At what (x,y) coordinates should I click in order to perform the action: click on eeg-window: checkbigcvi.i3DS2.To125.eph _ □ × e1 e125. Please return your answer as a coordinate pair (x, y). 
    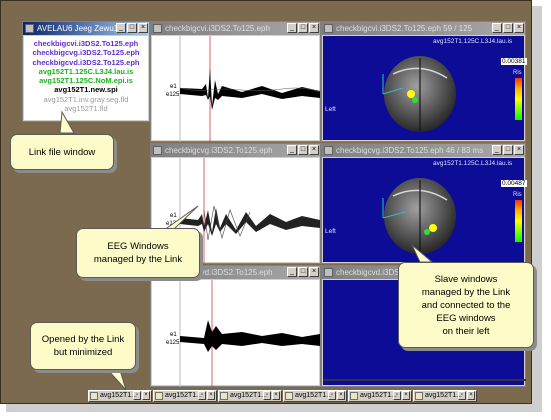
    Looking at the image, I should click on (235, 81).